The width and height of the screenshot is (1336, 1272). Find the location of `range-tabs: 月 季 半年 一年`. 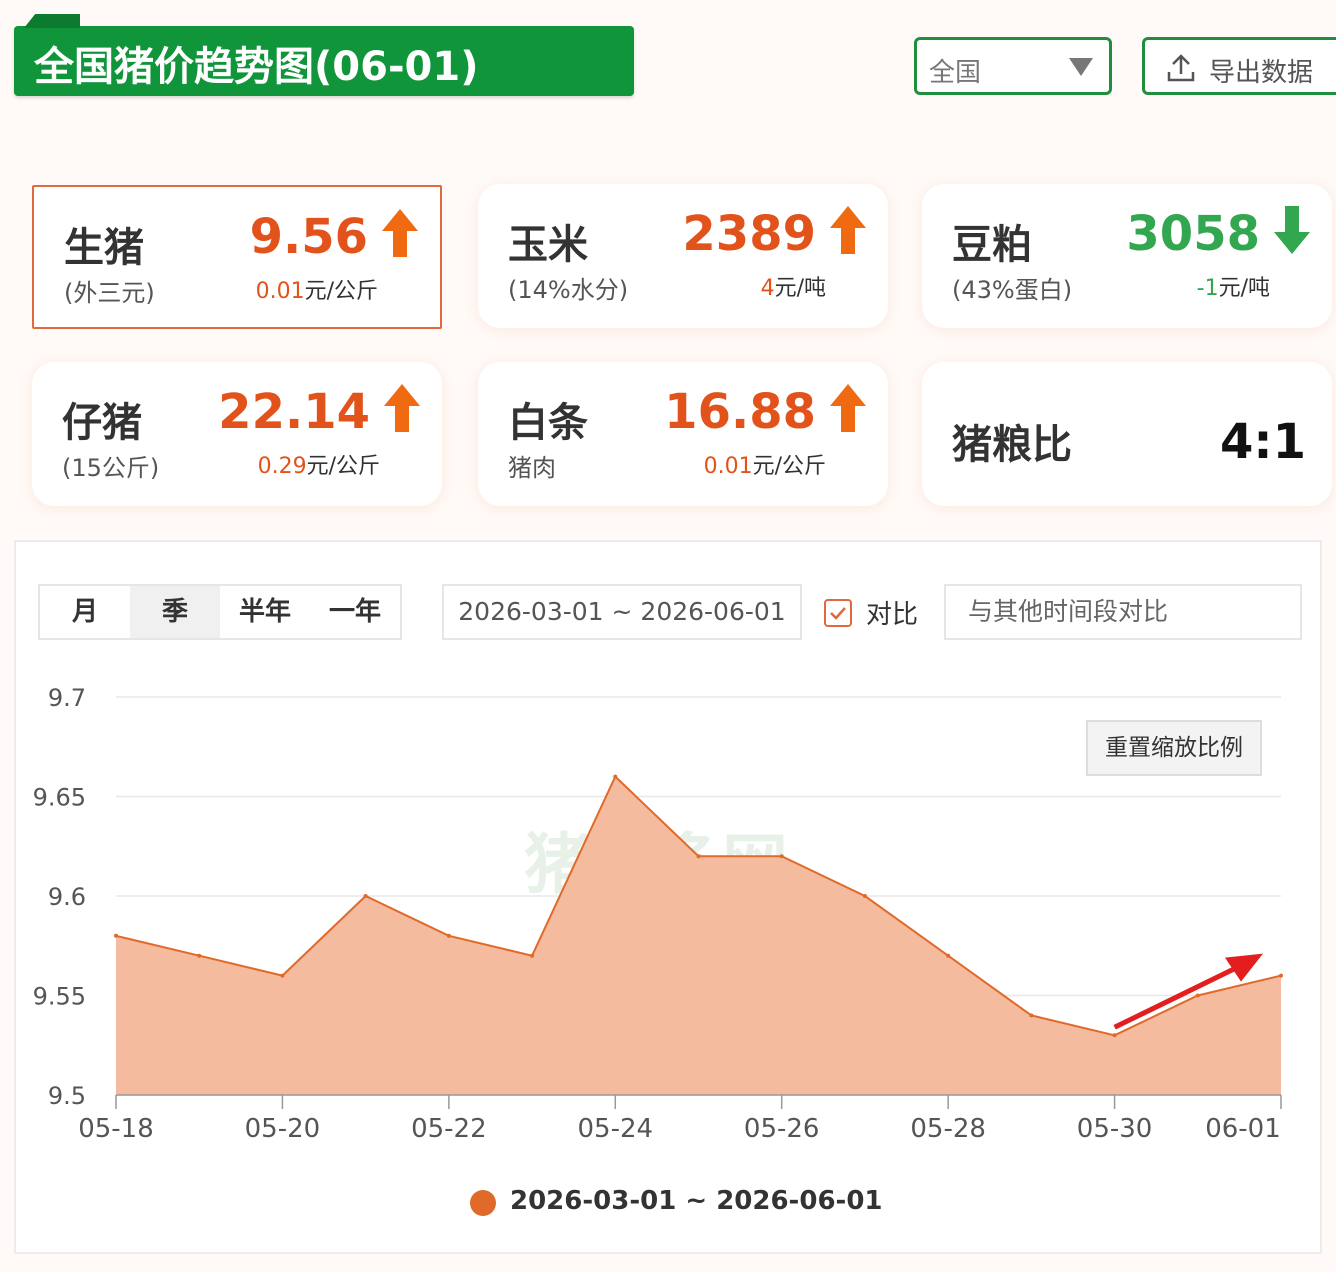

range-tabs: 月 季 半年 一年 is located at coordinates (220, 612).